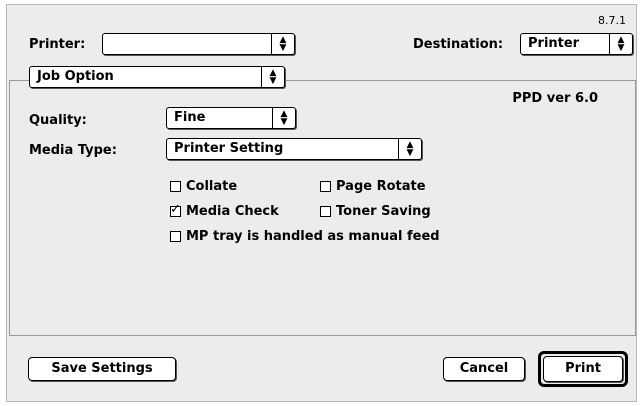 The image size is (643, 406). What do you see at coordinates (484, 369) in the screenshot?
I see `cancel-button: Cancel` at bounding box center [484, 369].